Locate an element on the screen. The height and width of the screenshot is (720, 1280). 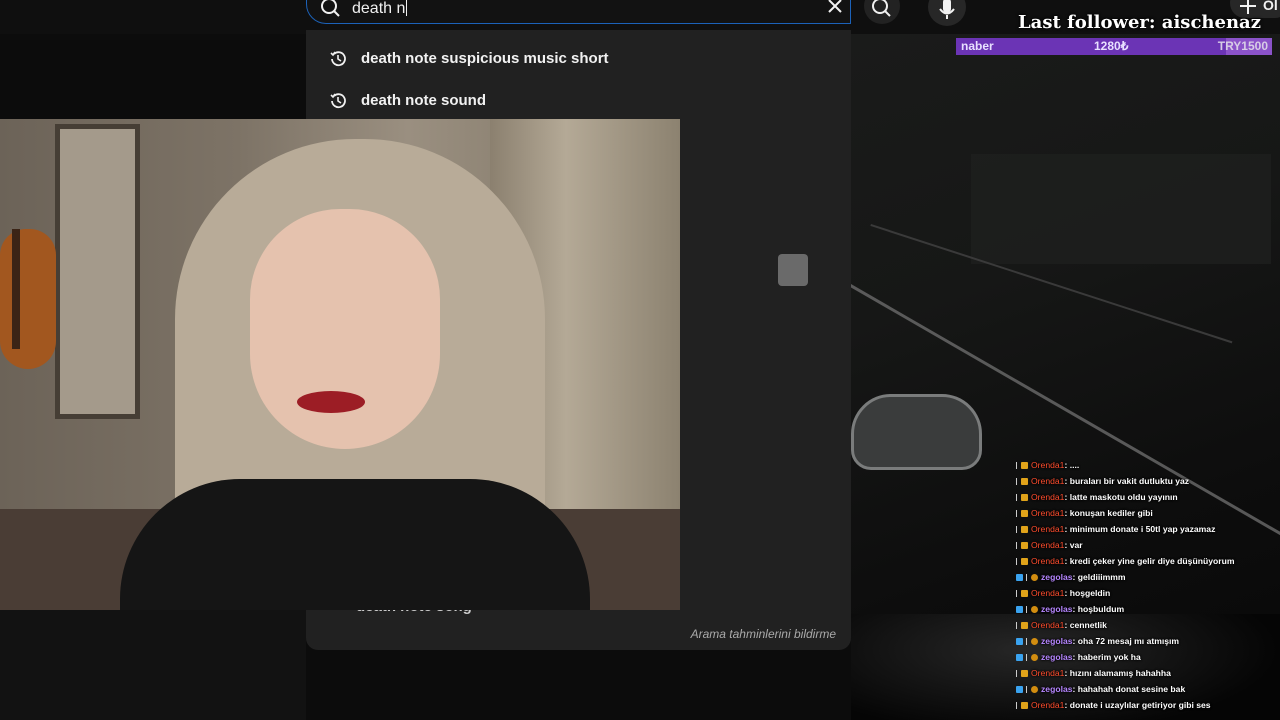
chat-text: : cennetlik is located at coordinates (1085, 625).